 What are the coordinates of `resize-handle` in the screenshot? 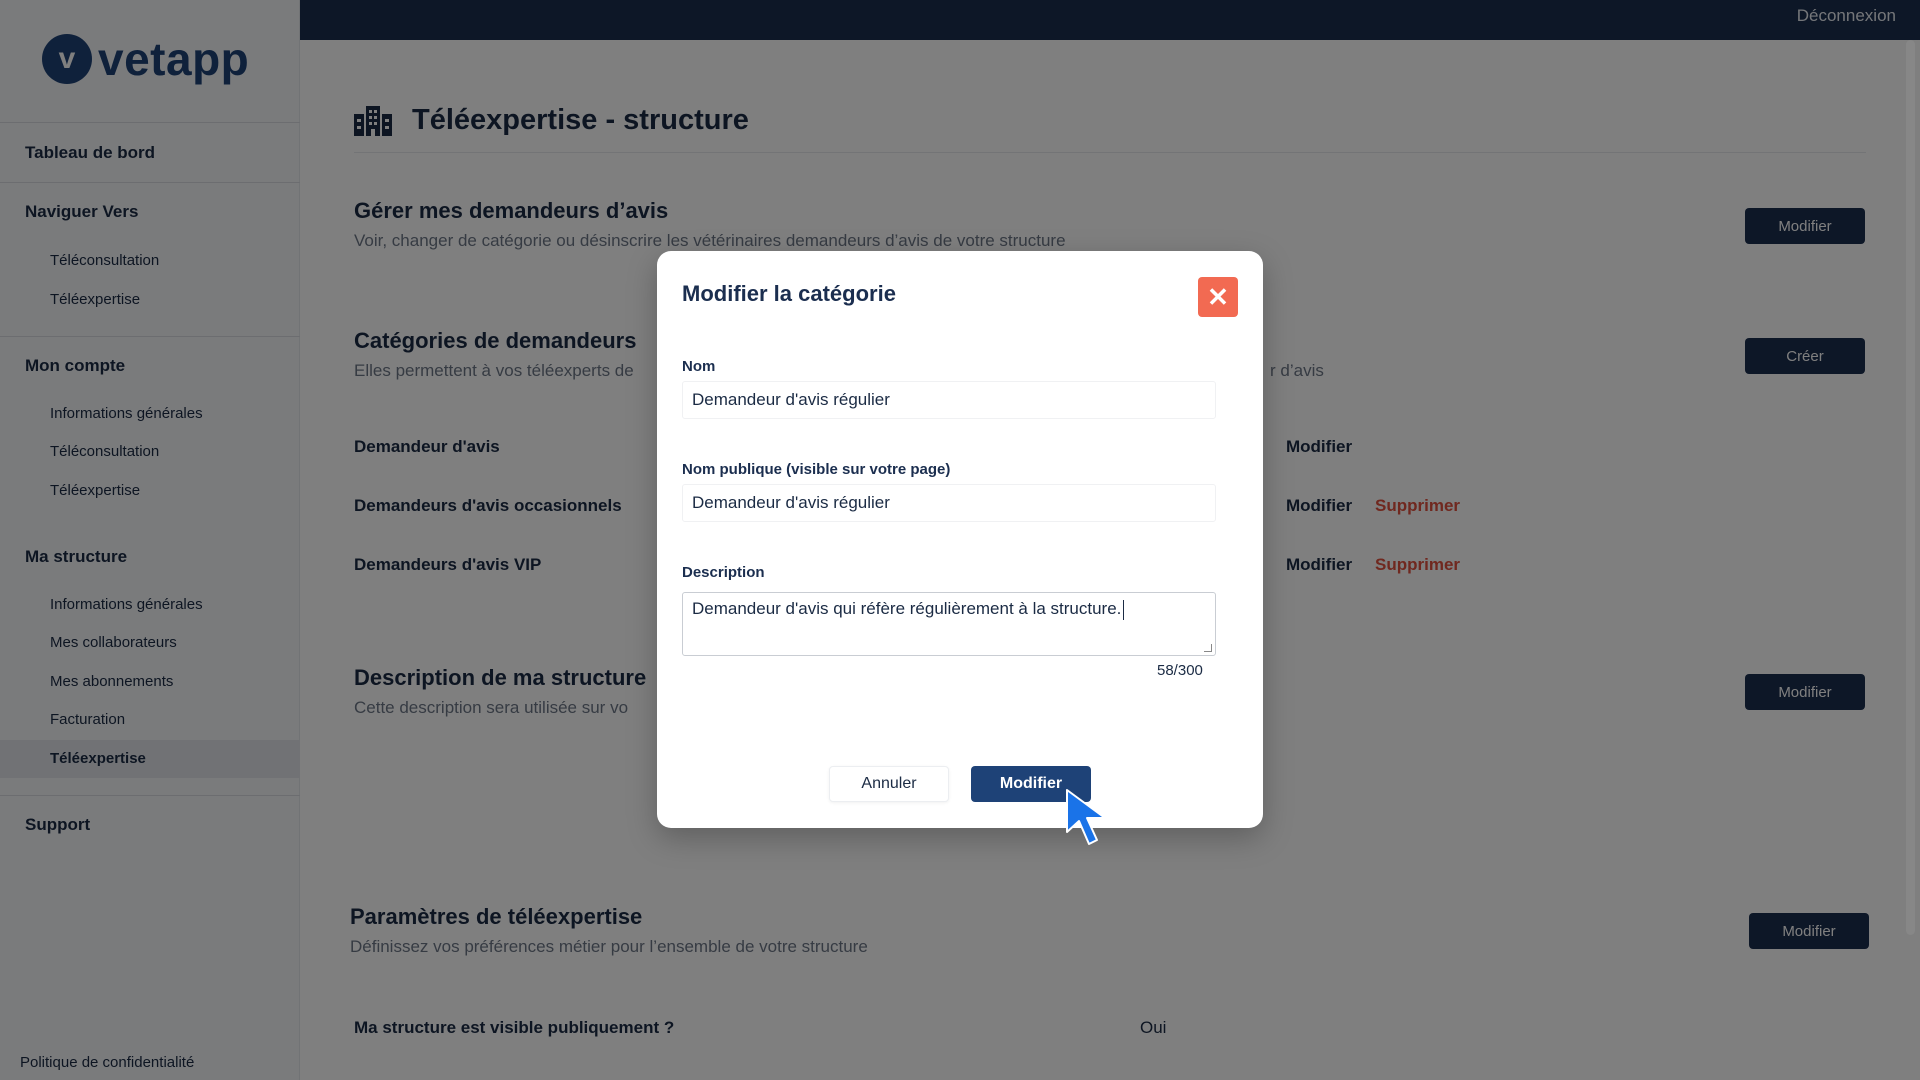 It's located at (1208, 648).